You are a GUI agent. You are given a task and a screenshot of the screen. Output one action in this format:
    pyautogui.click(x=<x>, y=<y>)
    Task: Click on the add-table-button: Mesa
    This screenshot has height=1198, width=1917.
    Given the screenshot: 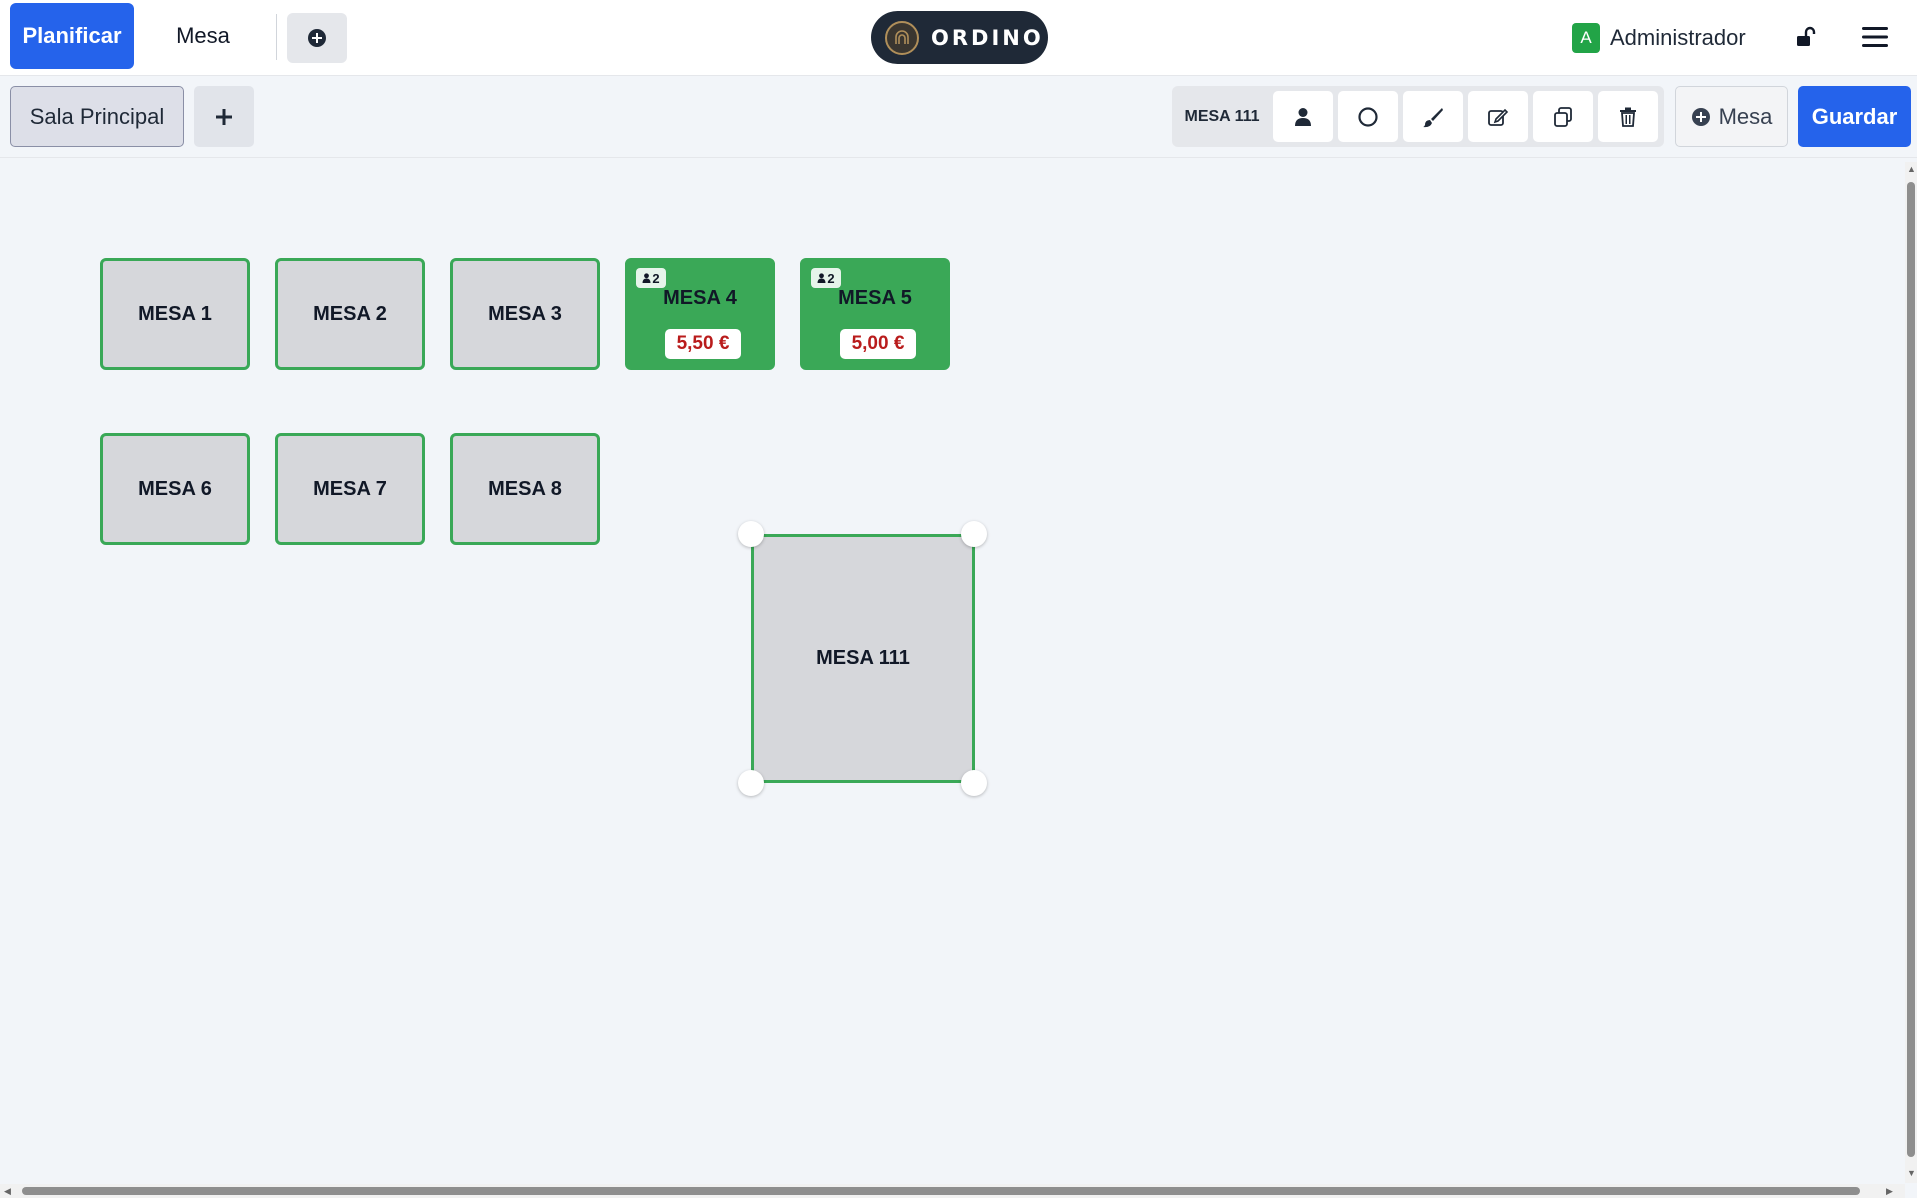 What is the action you would take?
    pyautogui.click(x=1731, y=116)
    